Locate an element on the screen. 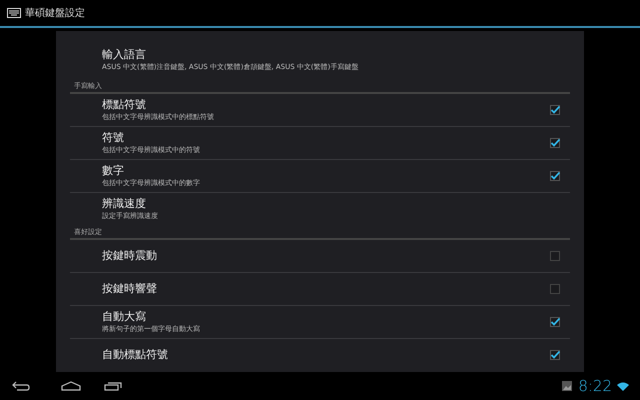 Image resolution: width=640 pixels, height=400 pixels. wifi-icon is located at coordinates (623, 386).